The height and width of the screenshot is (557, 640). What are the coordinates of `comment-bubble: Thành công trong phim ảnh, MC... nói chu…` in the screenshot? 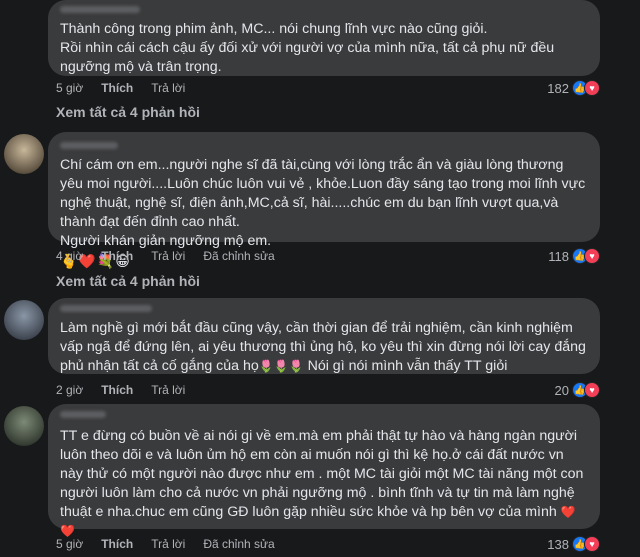 It's located at (324, 38).